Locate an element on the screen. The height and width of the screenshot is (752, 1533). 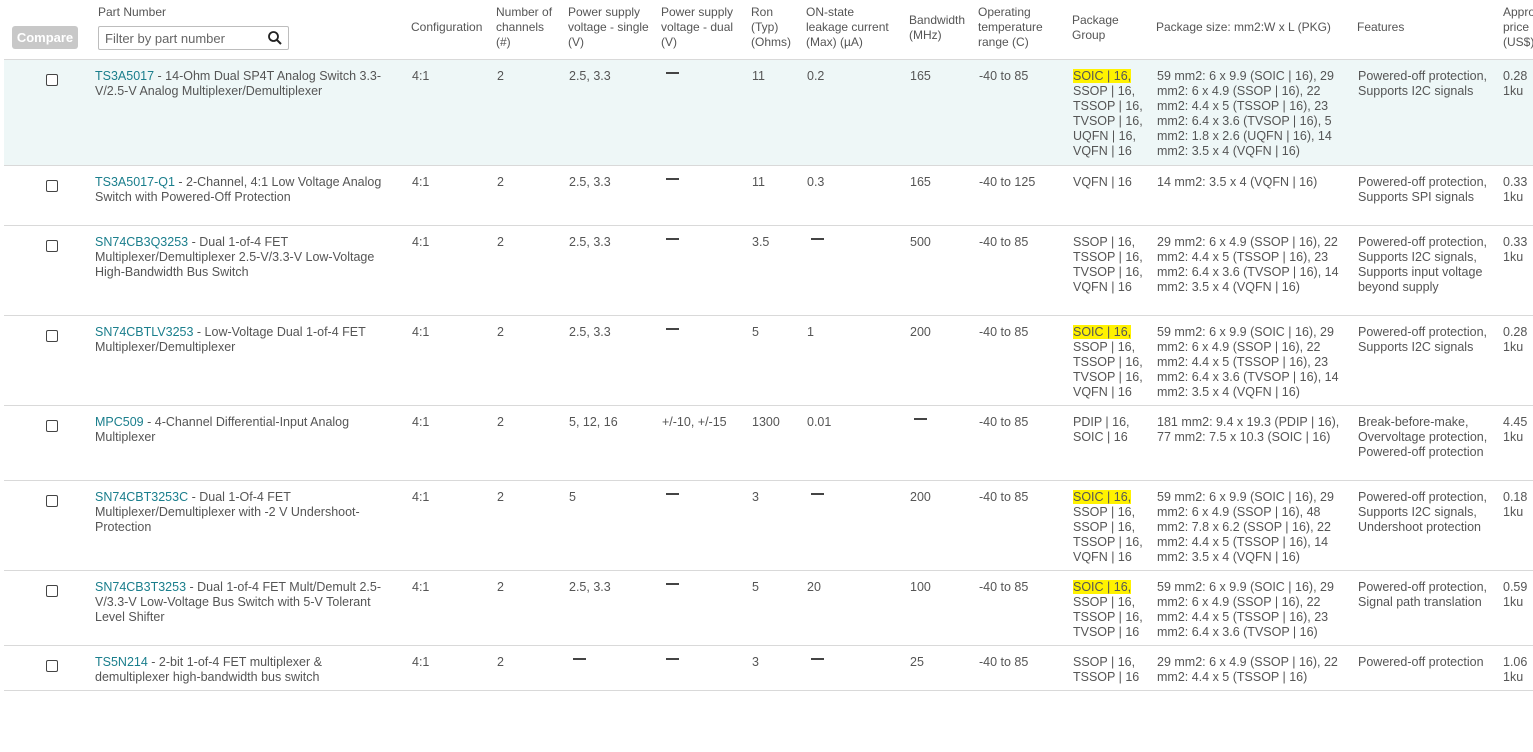
header-temp: Operating temperature range (C) is located at coordinates (1010, 27).